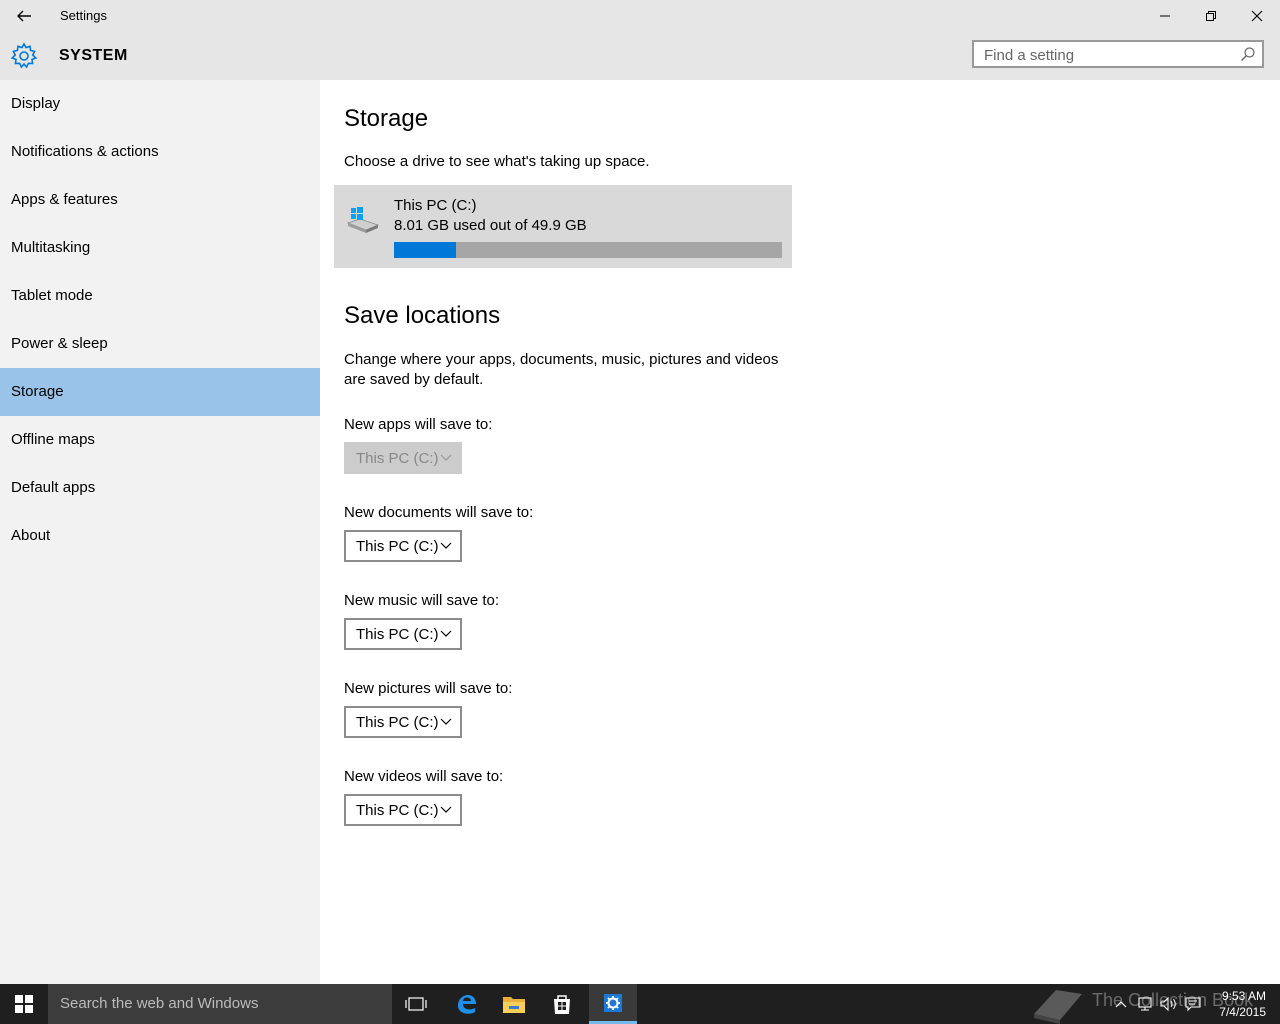 This screenshot has width=1280, height=1024. I want to click on book-icon, so click(1058, 1007).